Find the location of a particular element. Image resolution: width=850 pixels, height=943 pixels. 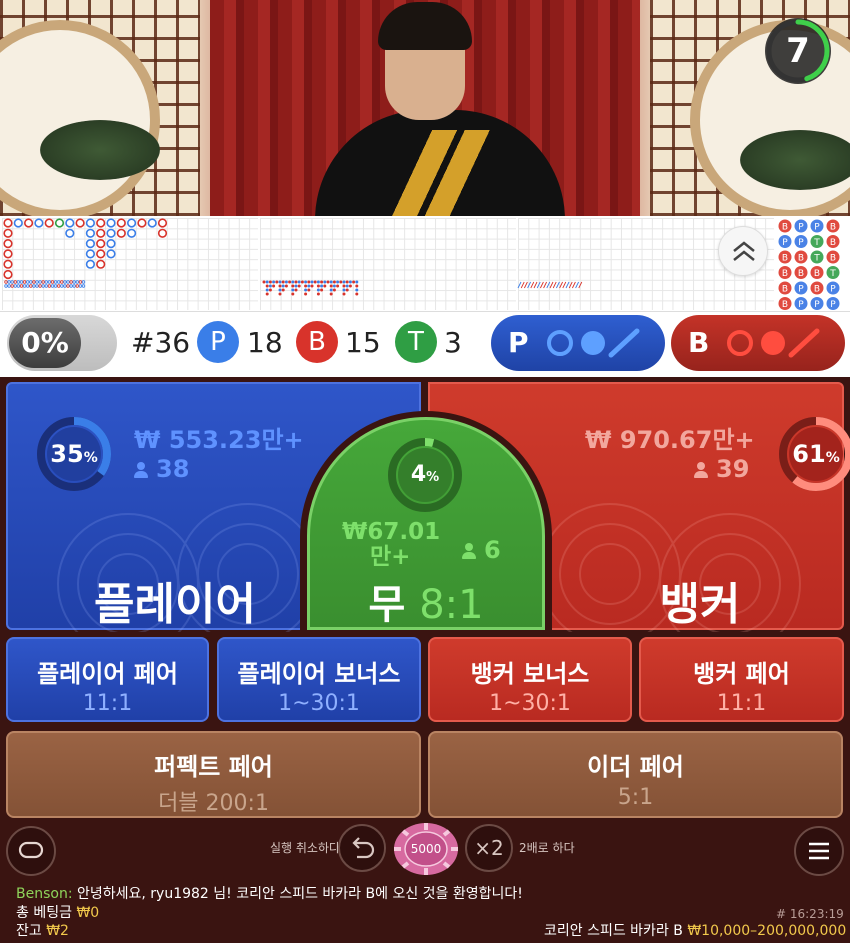

countdown-timer: 7 is located at coordinates (798, 51).